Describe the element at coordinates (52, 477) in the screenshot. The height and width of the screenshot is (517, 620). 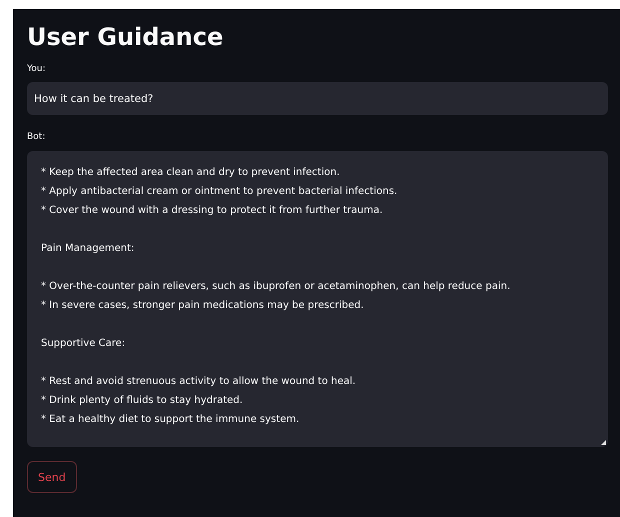
I see `send-button: Send` at that location.